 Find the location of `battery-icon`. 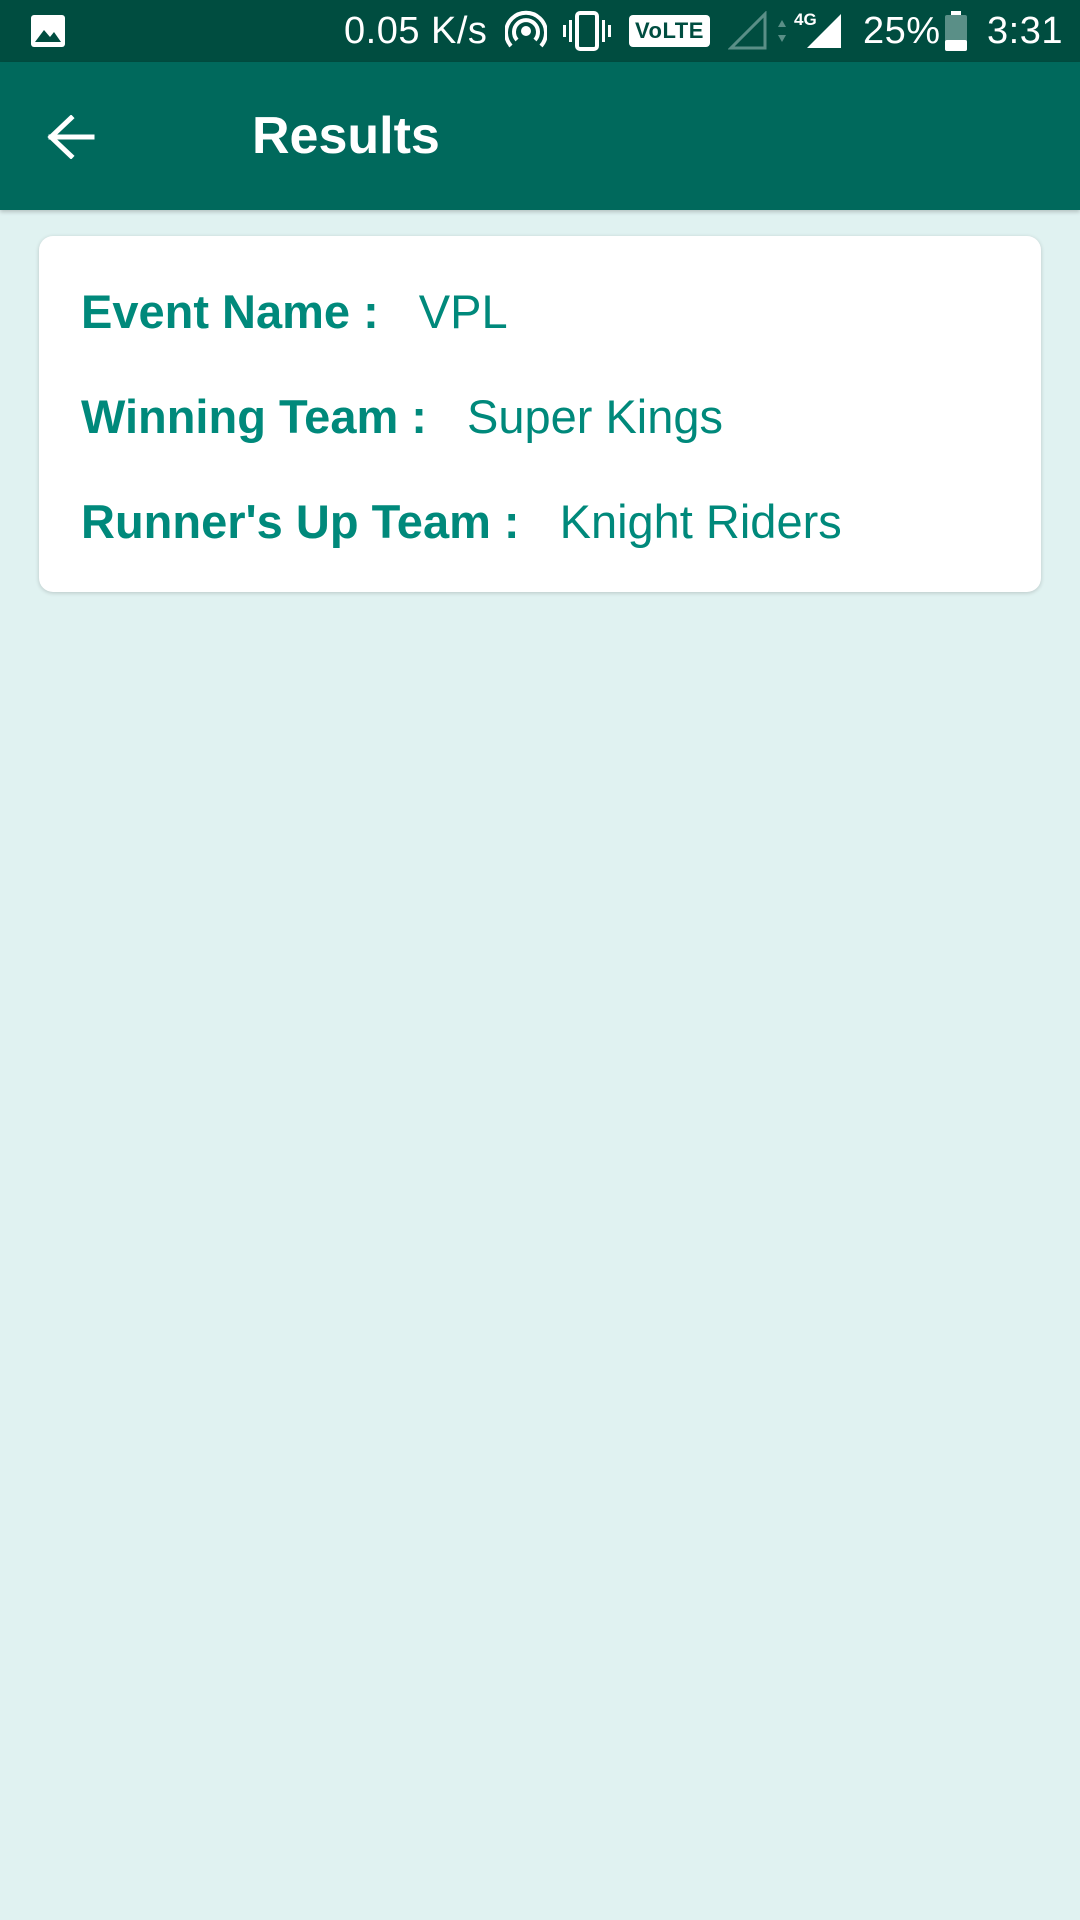

battery-icon is located at coordinates (956, 31).